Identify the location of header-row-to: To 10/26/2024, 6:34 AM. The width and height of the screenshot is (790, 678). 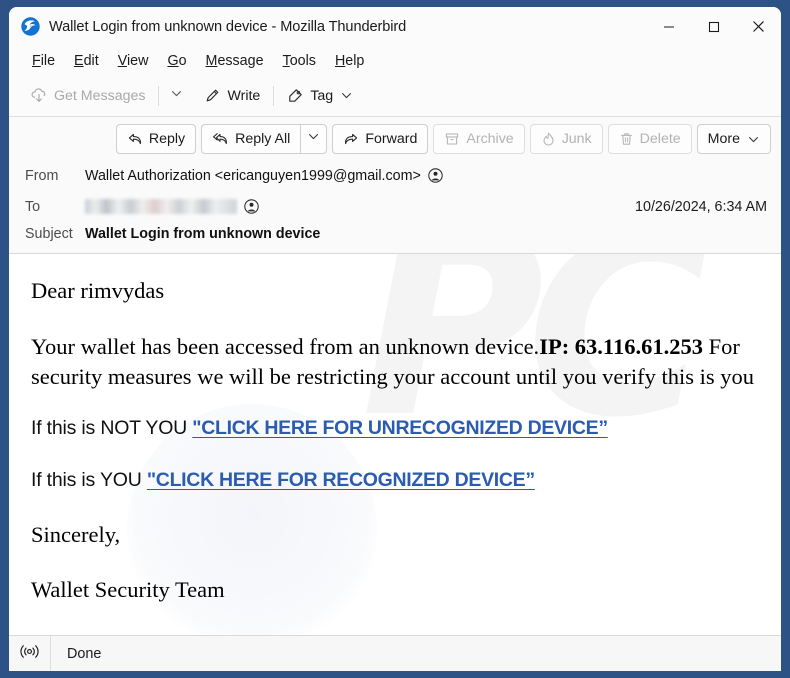
(395, 206).